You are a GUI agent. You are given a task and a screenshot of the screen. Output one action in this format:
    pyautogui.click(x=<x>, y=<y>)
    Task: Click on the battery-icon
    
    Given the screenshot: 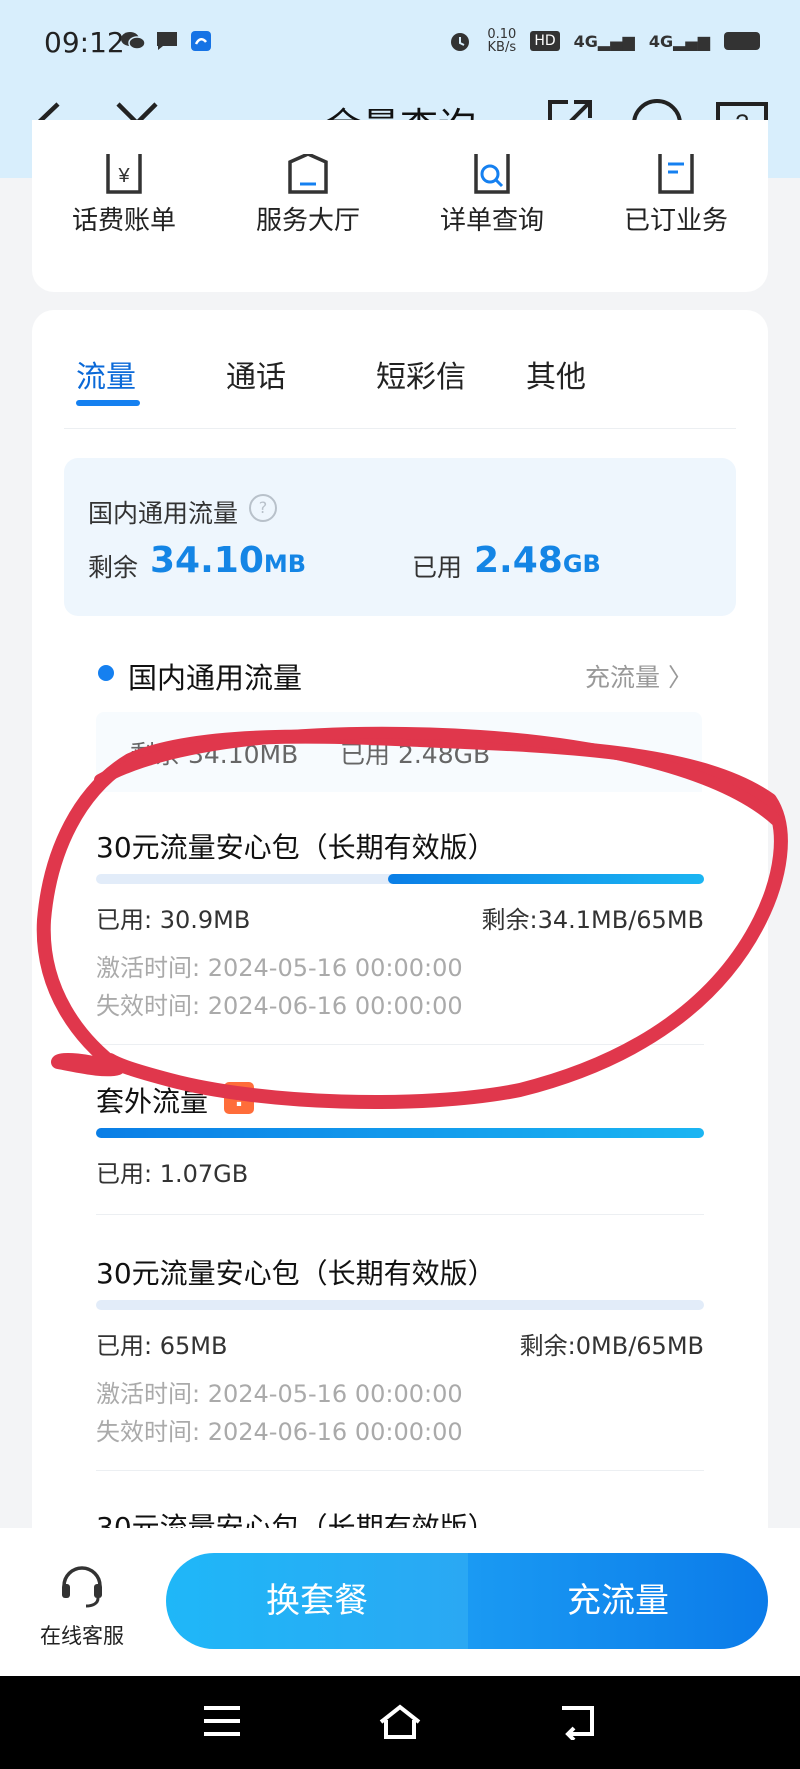 What is the action you would take?
    pyautogui.click(x=742, y=41)
    